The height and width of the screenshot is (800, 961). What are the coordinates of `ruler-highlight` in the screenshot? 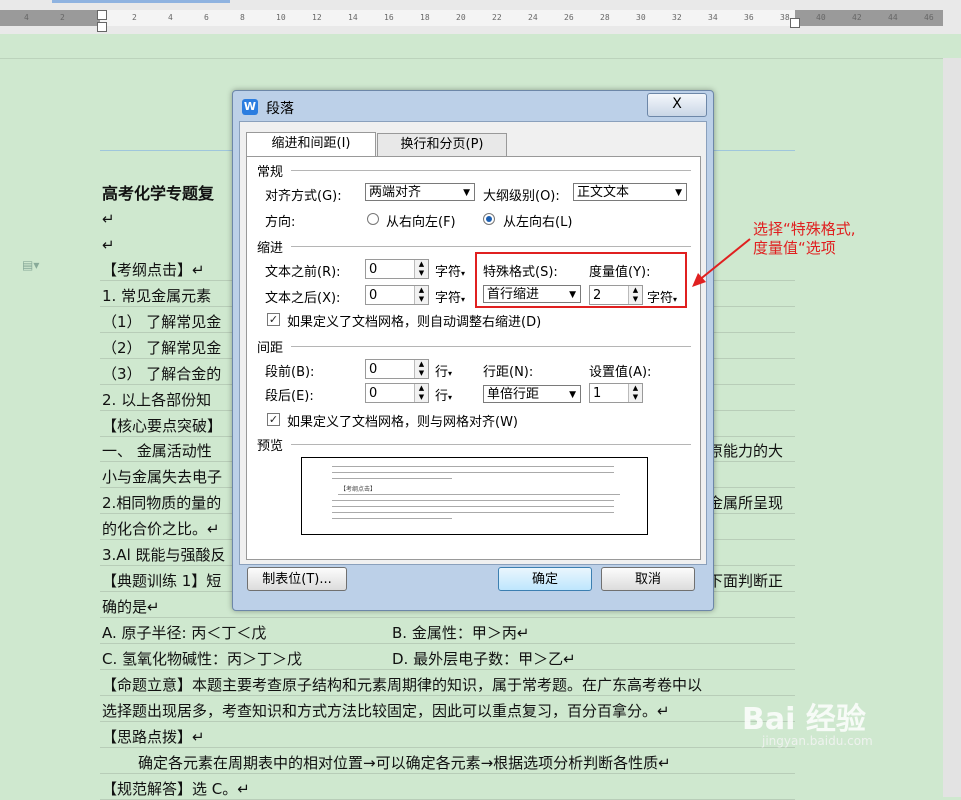 It's located at (141, 1).